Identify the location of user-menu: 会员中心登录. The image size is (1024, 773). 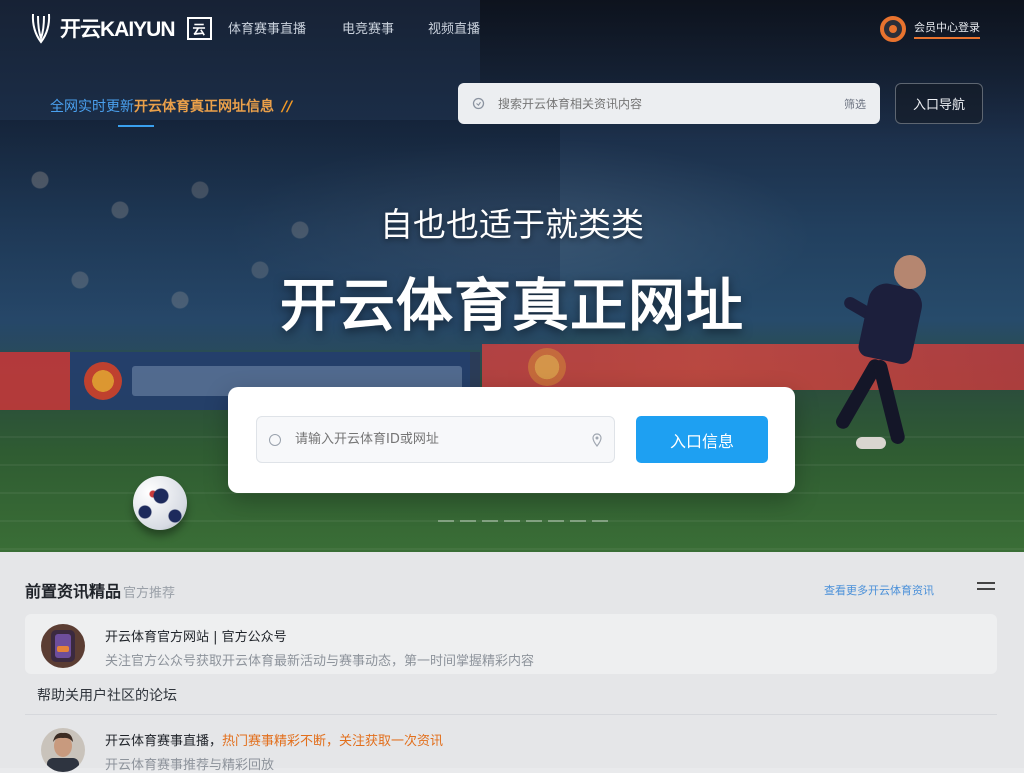
(930, 29).